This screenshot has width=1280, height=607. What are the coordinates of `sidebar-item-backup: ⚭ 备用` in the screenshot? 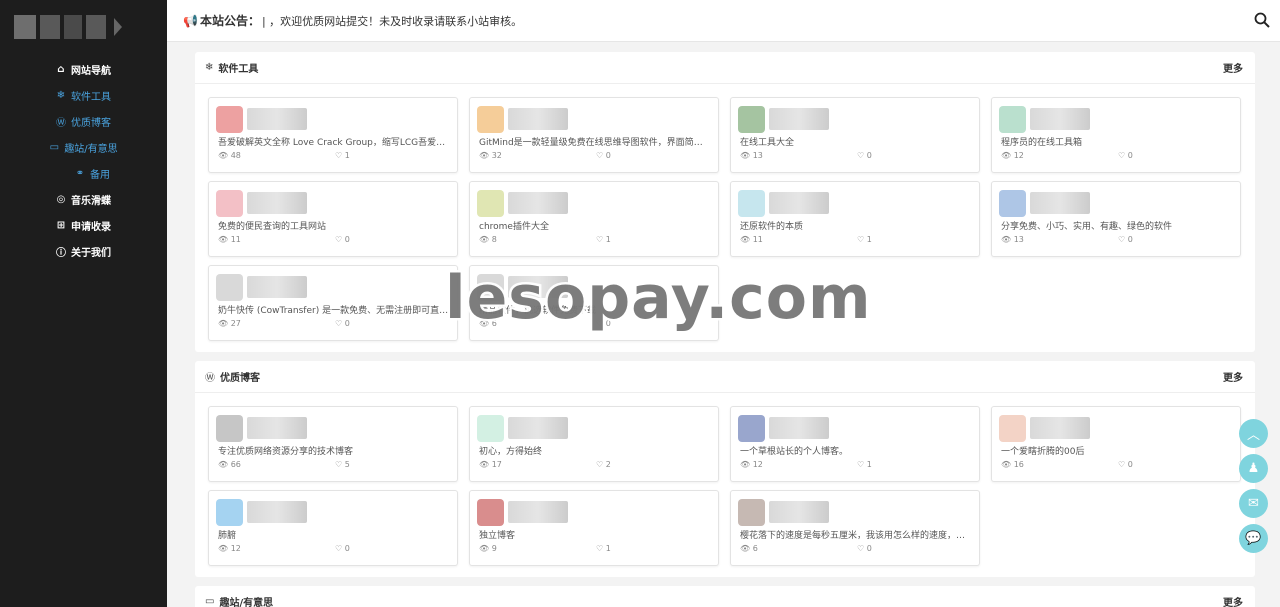 It's located at (83, 173).